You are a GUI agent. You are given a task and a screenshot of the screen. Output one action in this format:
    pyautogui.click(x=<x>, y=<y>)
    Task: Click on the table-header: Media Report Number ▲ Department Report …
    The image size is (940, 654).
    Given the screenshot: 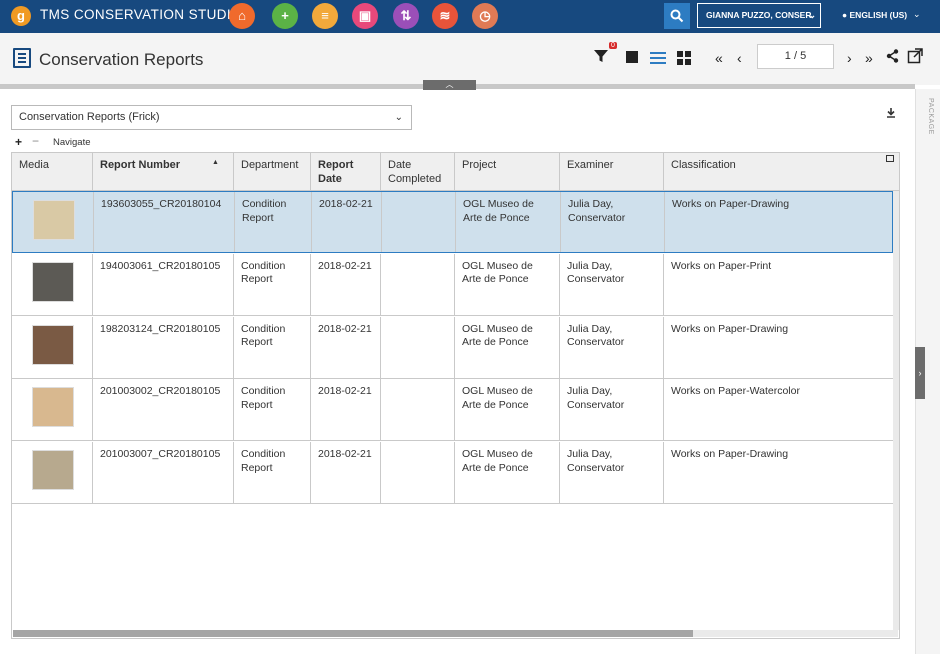 What is the action you would take?
    pyautogui.click(x=455, y=172)
    